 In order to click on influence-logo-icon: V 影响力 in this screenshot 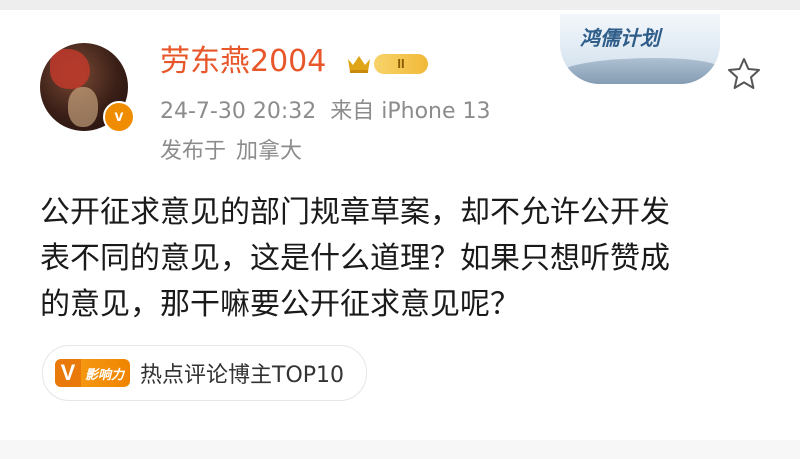, I will do `click(93, 373)`.